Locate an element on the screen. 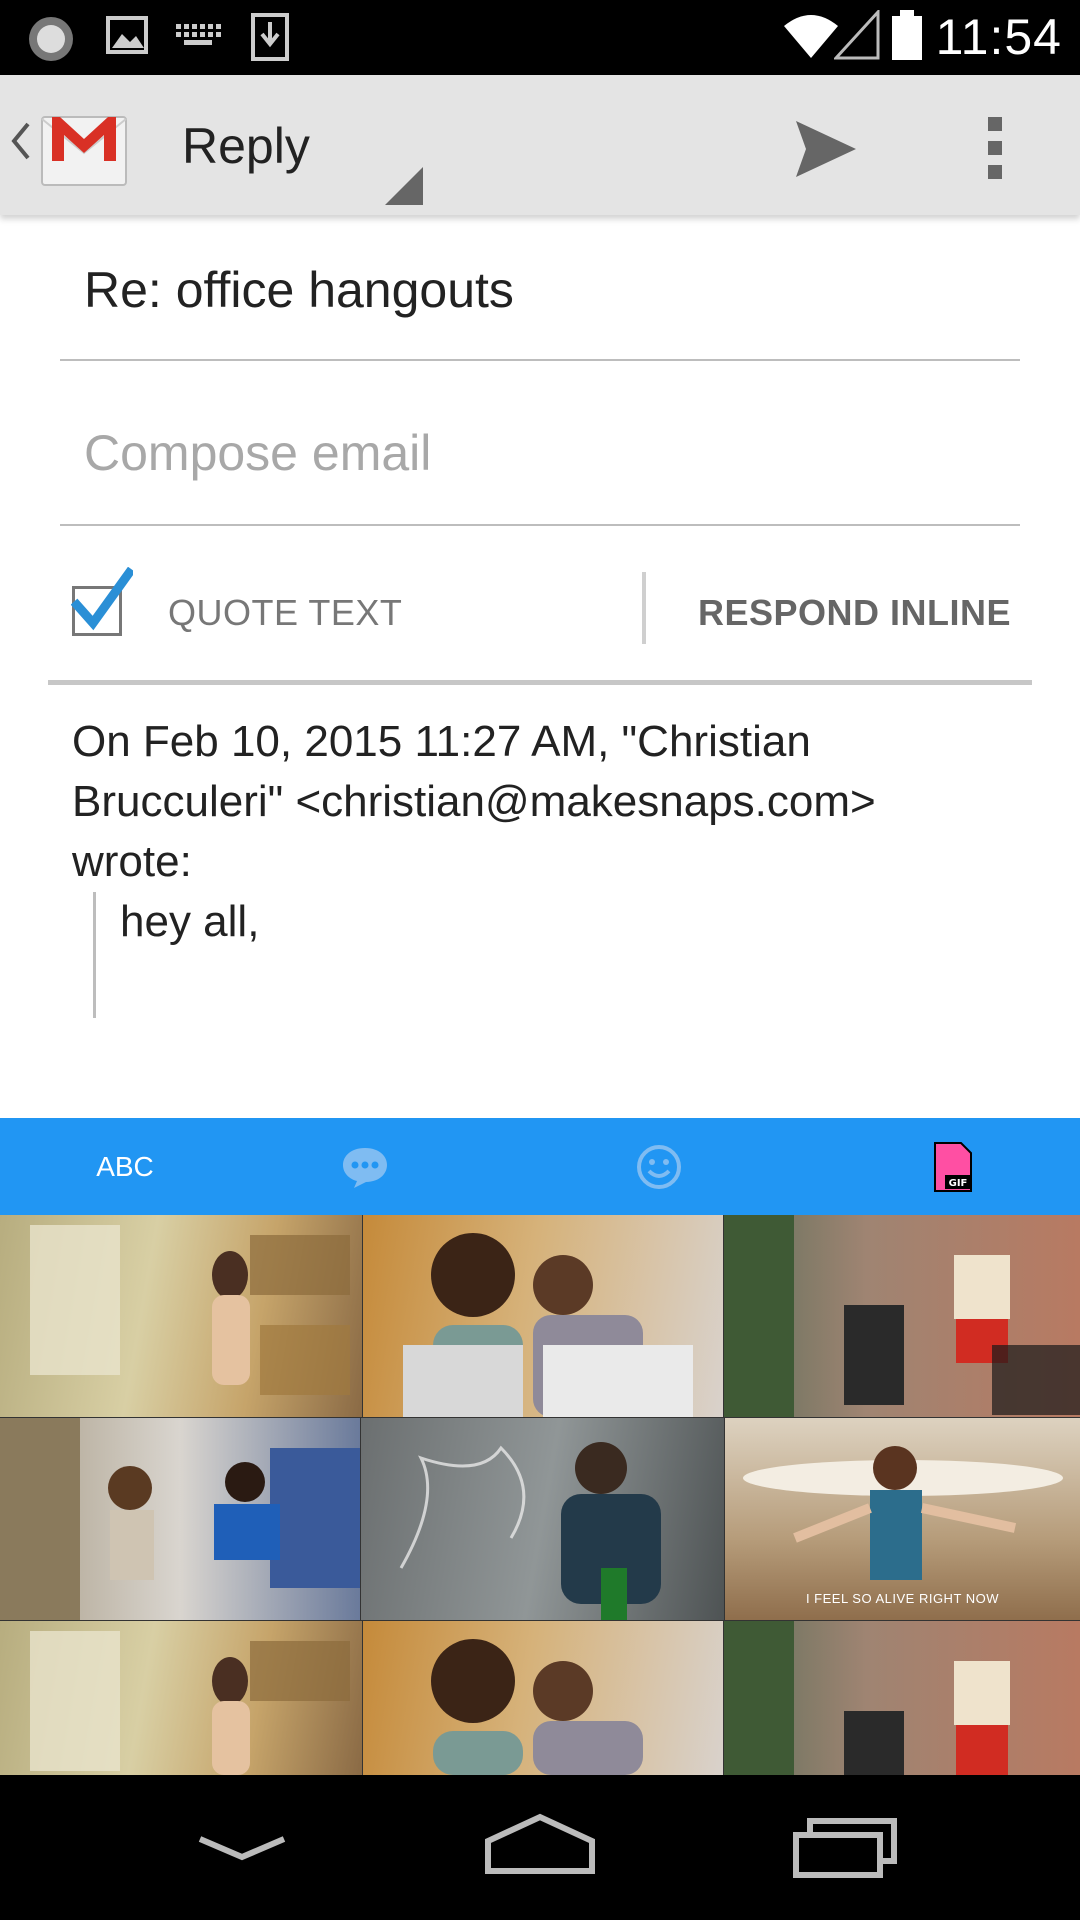 The height and width of the screenshot is (1920, 1080). overflow-menu-icon is located at coordinates (996, 148).